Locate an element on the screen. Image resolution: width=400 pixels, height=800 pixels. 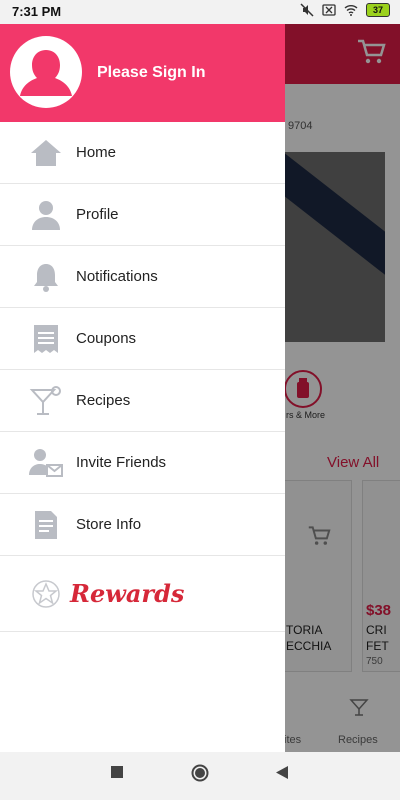
menu-item-label: Invite Friends is located at coordinates (121, 462).